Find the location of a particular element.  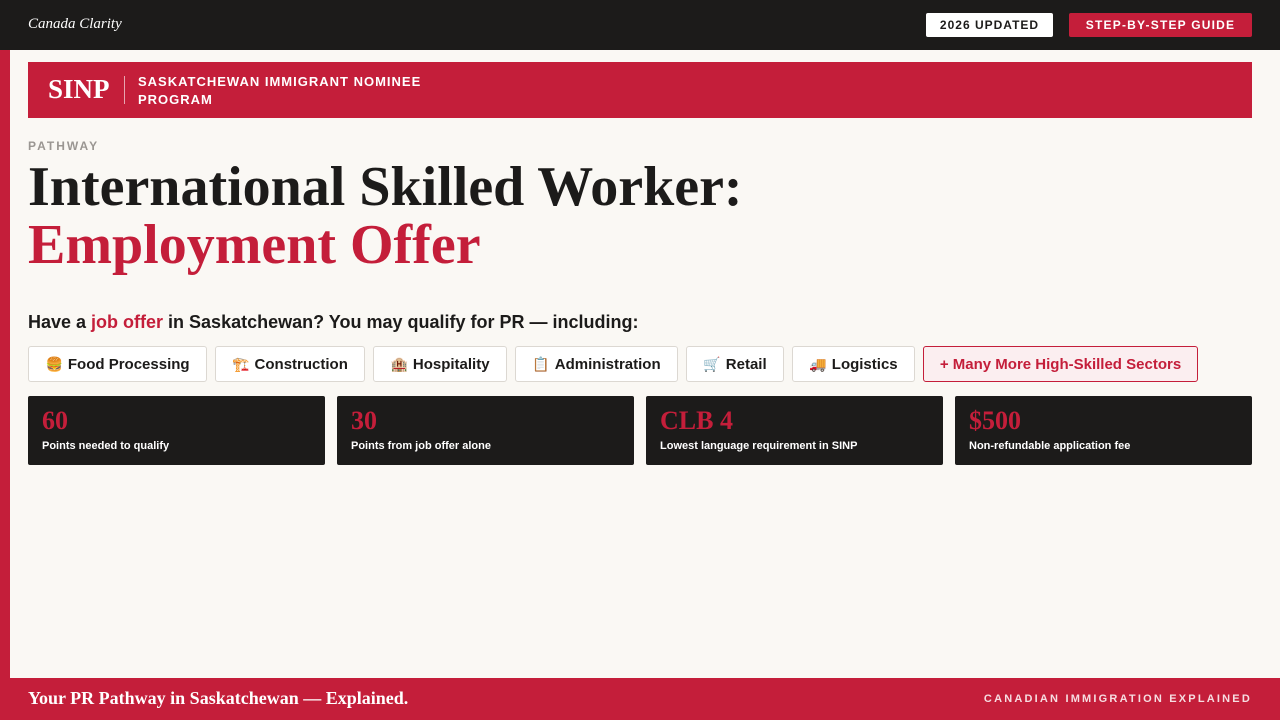

sector-chip-more: + Many More High-Skilled Sectors is located at coordinates (1060, 364).